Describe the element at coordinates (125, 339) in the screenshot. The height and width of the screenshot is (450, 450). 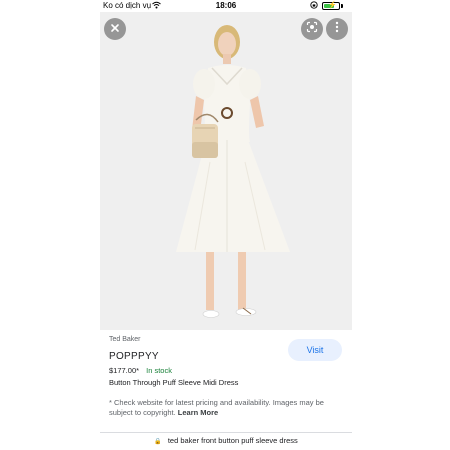
I see `product-brand: Ted Baker` at that location.